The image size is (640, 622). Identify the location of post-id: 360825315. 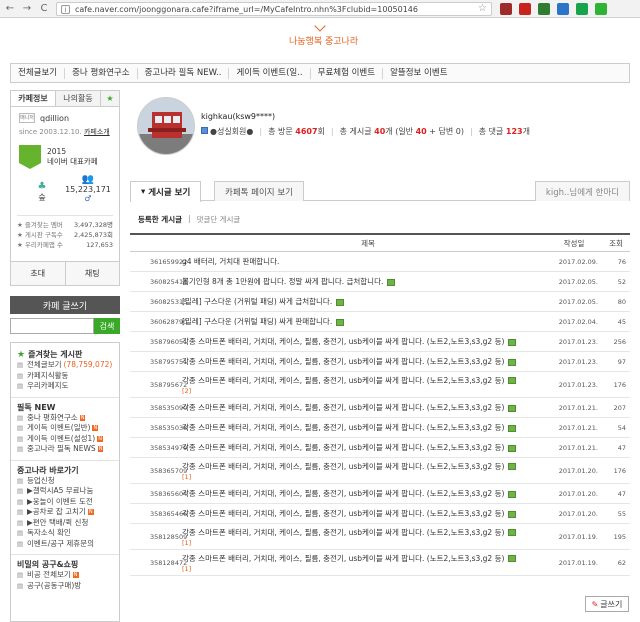
(169, 301).